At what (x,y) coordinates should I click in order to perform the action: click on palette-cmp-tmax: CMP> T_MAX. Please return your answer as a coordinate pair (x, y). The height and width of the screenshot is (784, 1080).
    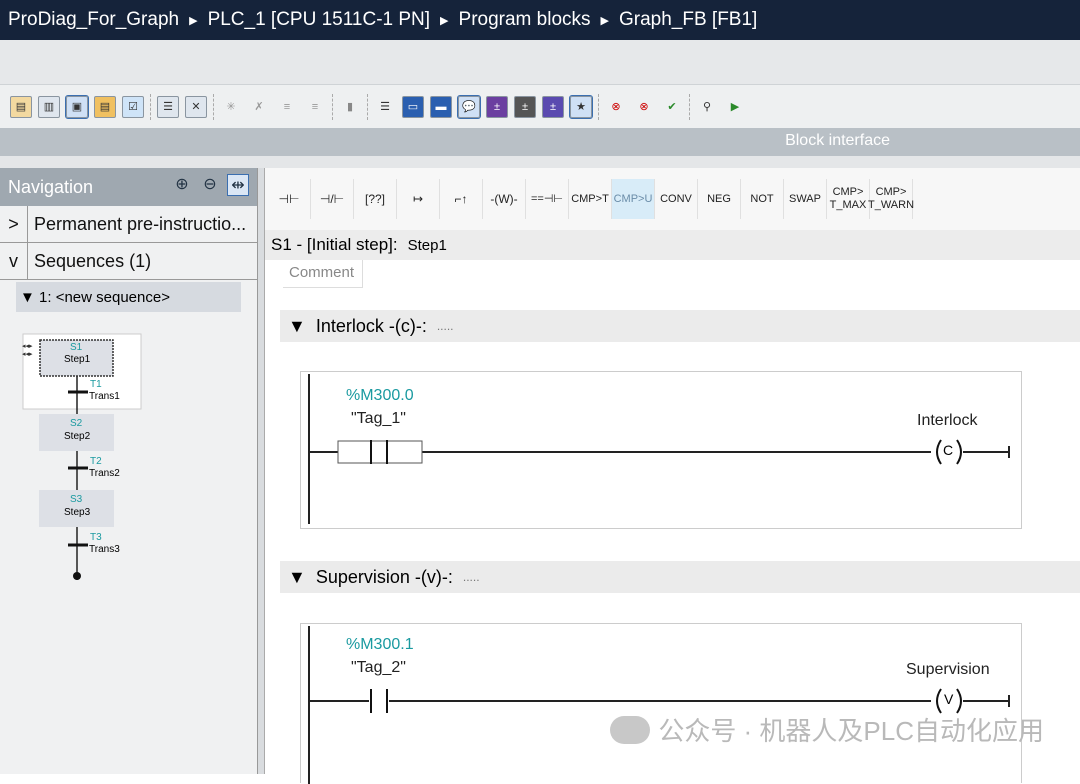
    Looking at the image, I should click on (848, 199).